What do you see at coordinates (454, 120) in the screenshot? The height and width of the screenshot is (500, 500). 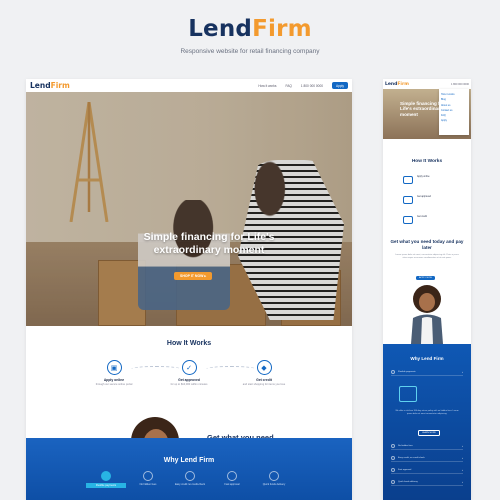 I see `mobile-menu-item: Apply` at bounding box center [454, 120].